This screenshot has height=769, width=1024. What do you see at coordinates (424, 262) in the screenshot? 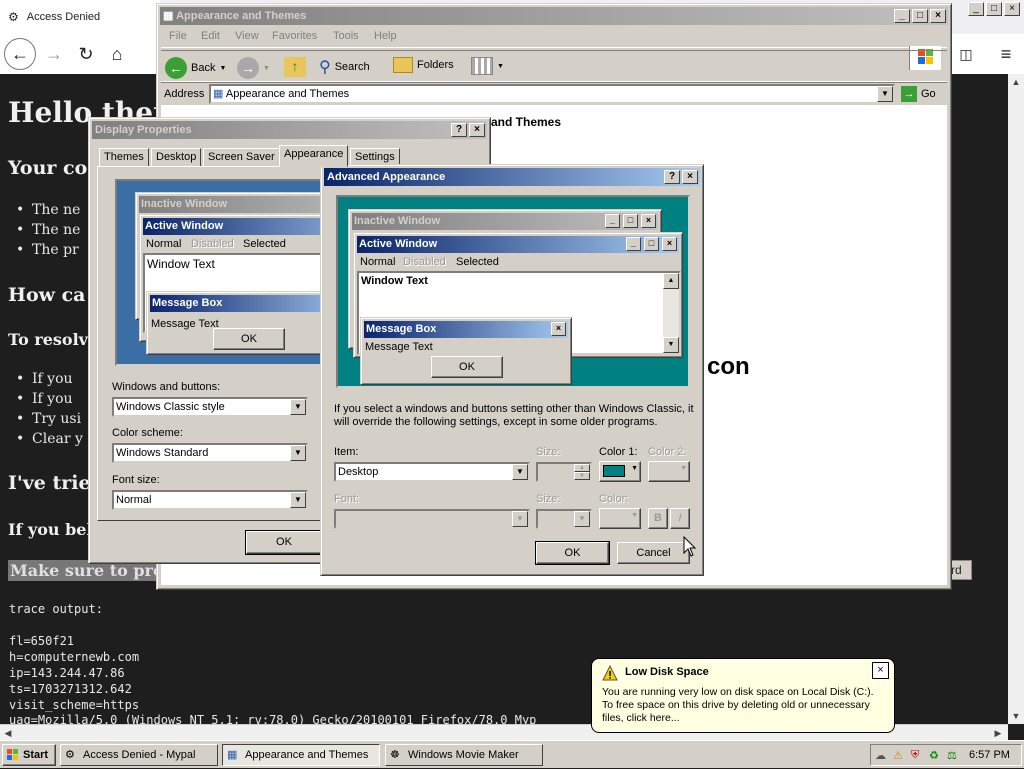
I see `preview-menu-disabled: Disabled` at bounding box center [424, 262].